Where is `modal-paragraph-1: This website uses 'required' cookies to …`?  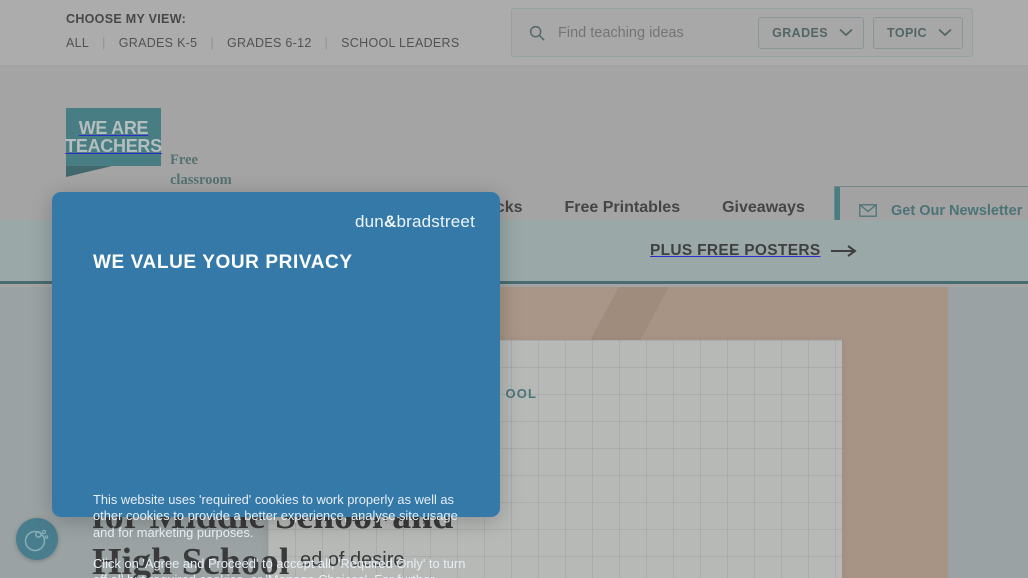 modal-paragraph-1: This website uses 'required' cookies to … is located at coordinates (275, 516).